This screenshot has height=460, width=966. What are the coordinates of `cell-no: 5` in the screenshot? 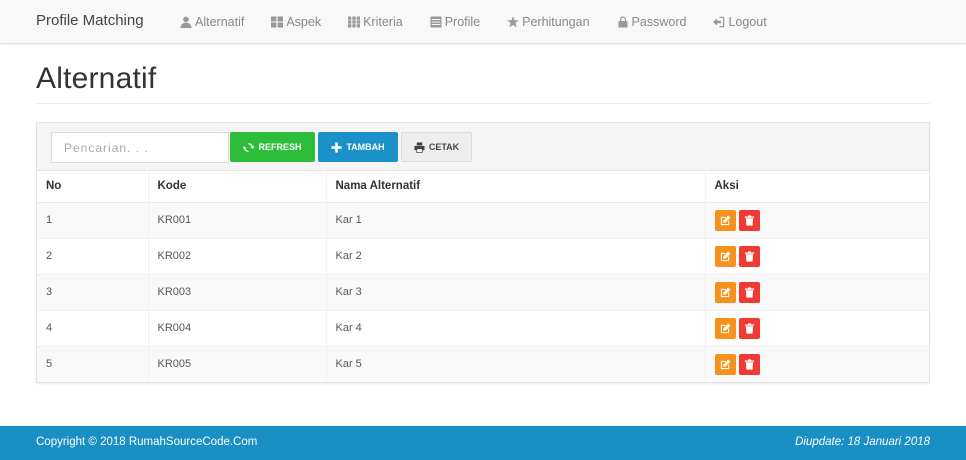 It's located at (93, 363).